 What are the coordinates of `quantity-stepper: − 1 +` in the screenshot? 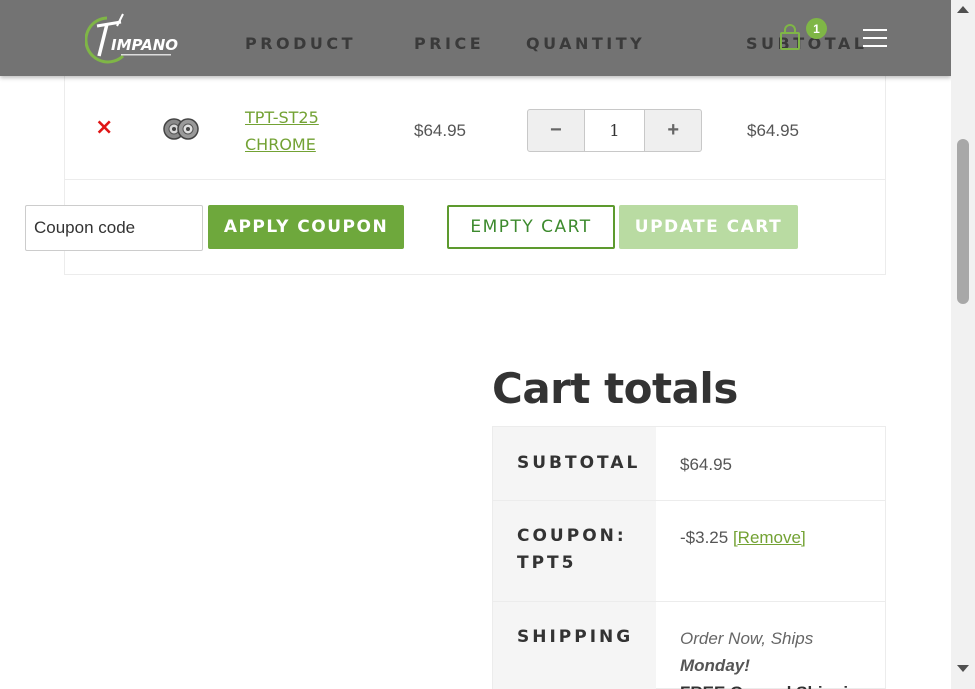 It's located at (614, 130).